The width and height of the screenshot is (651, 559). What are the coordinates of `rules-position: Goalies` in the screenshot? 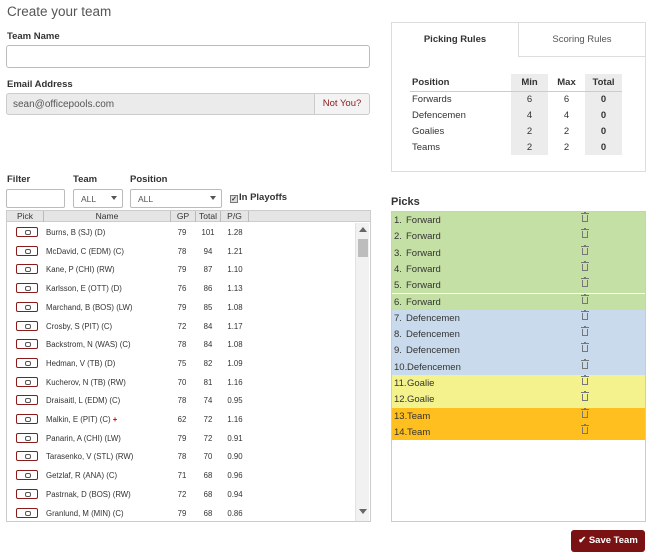 It's located at (428, 131).